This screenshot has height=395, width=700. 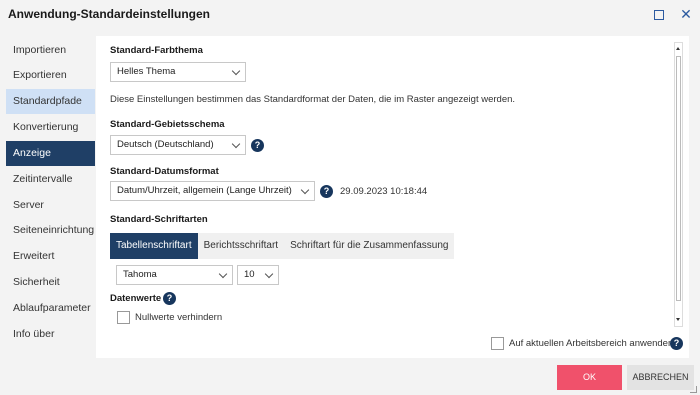 What do you see at coordinates (164, 171) in the screenshot?
I see `date-format-label: Standard-Datumsformat` at bounding box center [164, 171].